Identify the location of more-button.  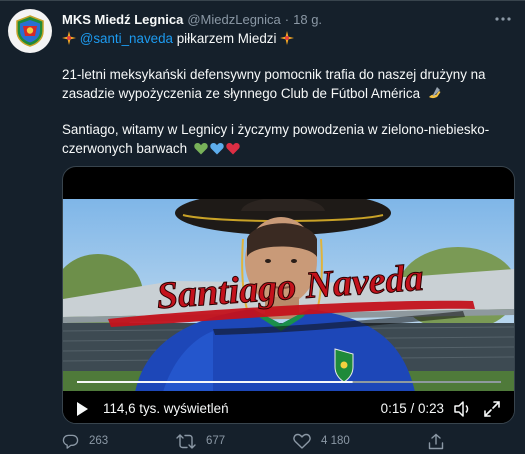
(503, 19).